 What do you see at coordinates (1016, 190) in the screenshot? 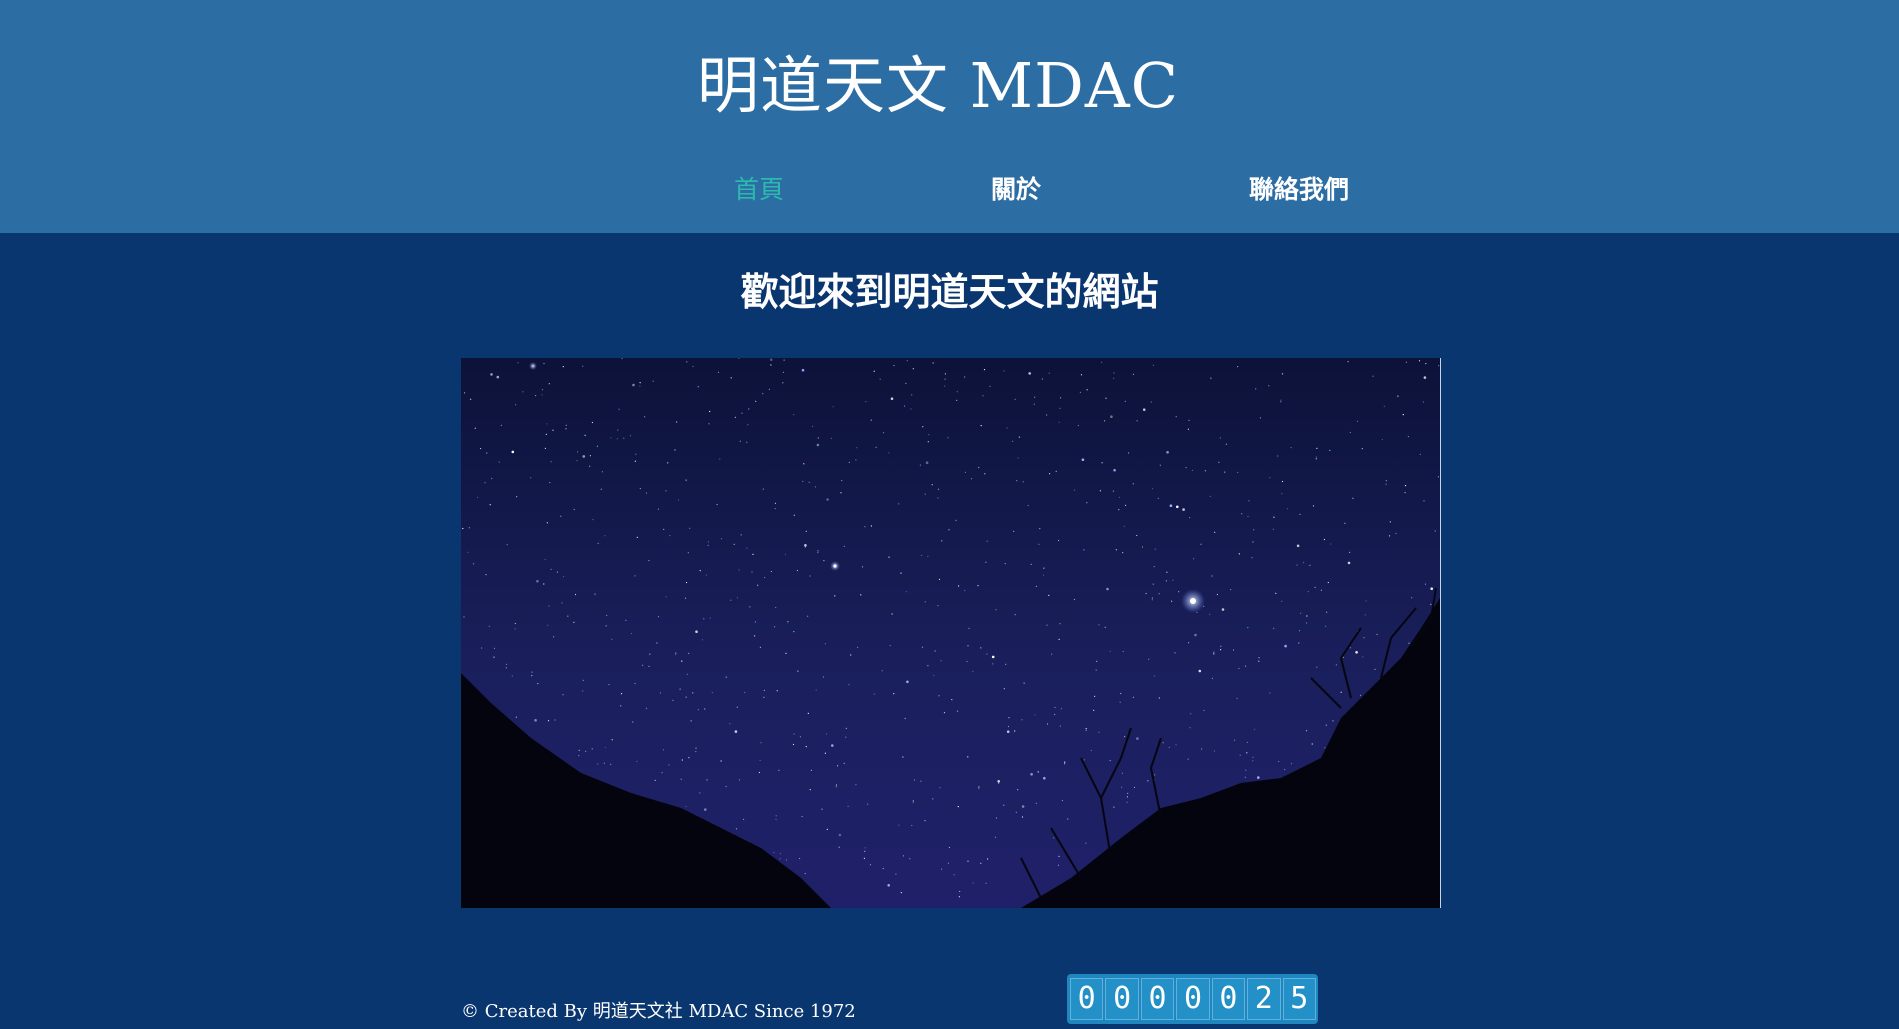
I see `nav-item-about: 關於` at bounding box center [1016, 190].